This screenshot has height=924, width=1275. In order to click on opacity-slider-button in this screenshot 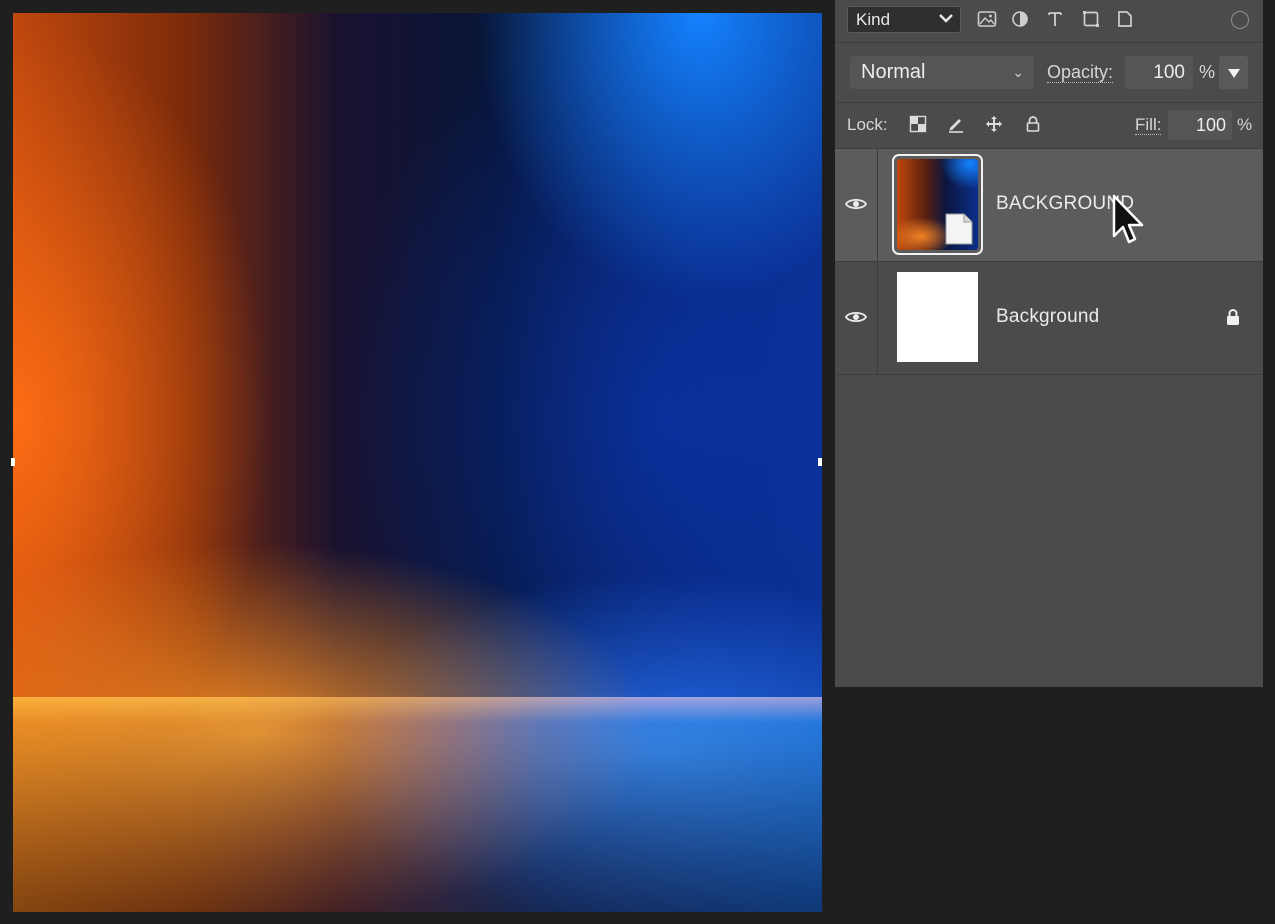, I will do `click(1233, 72)`.